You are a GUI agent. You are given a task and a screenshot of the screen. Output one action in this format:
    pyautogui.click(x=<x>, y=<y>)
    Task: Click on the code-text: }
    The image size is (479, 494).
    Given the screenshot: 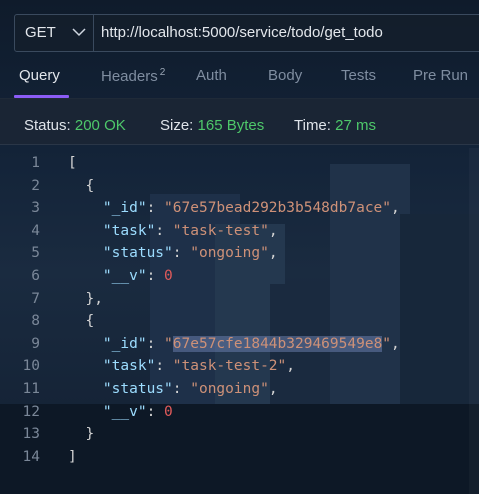 What is the action you would take?
    pyautogui.click(x=81, y=434)
    